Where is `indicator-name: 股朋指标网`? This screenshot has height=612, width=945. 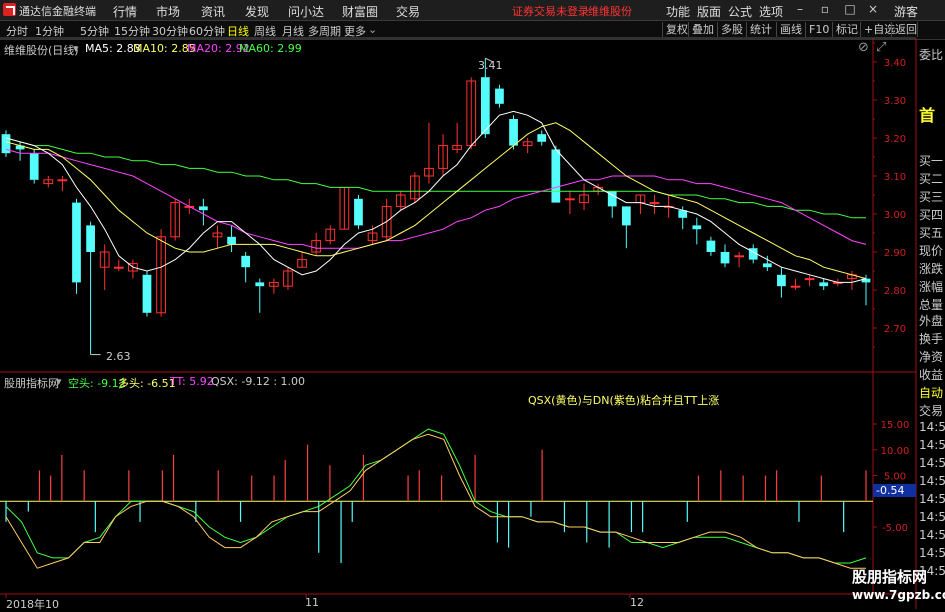
indicator-name: 股朋指标网 is located at coordinates (31, 383).